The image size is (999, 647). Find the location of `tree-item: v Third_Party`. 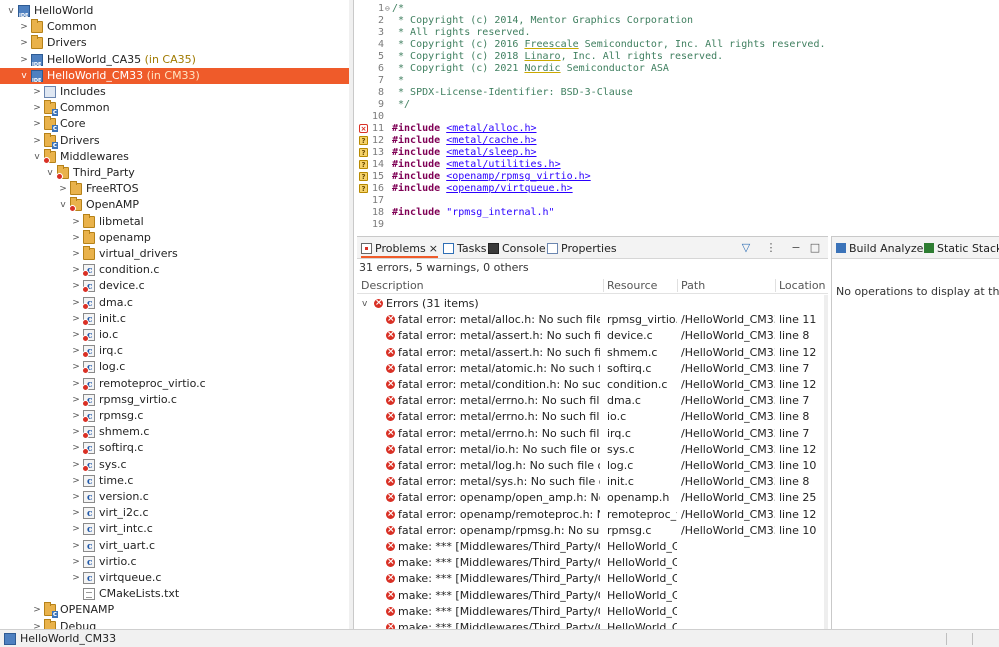

tree-item: v Third_Party is located at coordinates (176, 173).